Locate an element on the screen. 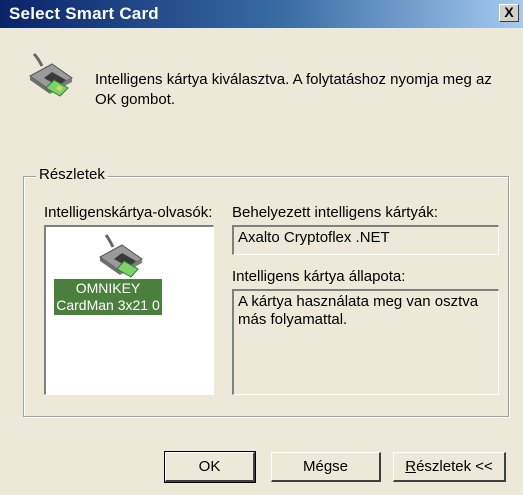 The height and width of the screenshot is (495, 523). details-toggle-button: Részletek << is located at coordinates (449, 467).